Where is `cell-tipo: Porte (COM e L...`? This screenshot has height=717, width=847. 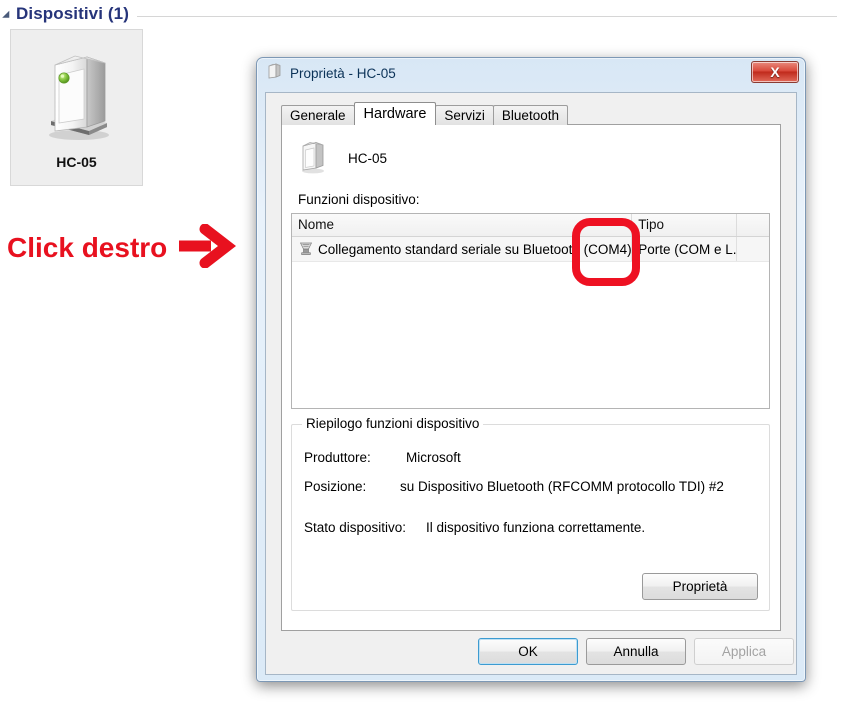
cell-tipo: Porte (COM e L... is located at coordinates (685, 249).